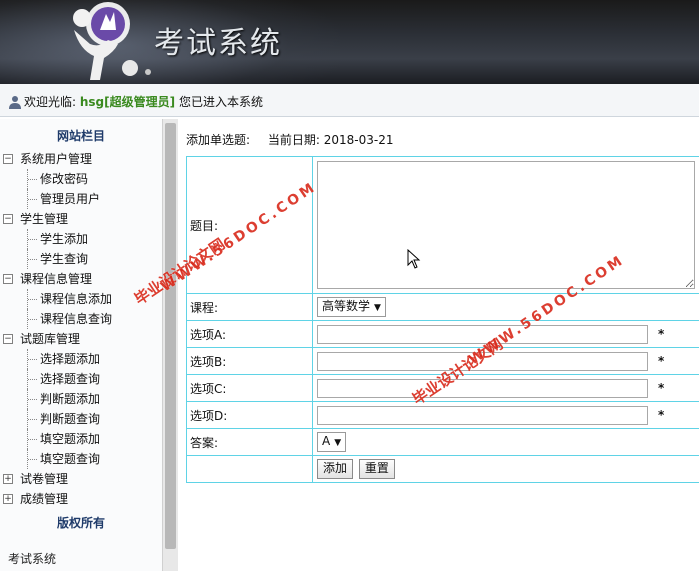 This screenshot has width=699, height=571. I want to click on nav-item-label: 管理员用户, so click(70, 199).